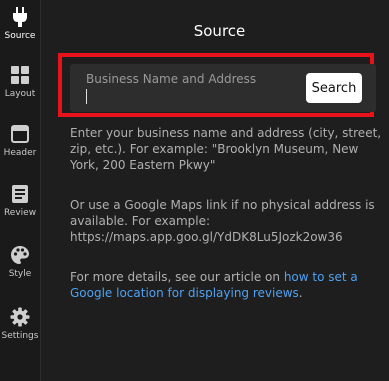 The image size is (389, 381). I want to click on plug-icon, so click(20, 17).